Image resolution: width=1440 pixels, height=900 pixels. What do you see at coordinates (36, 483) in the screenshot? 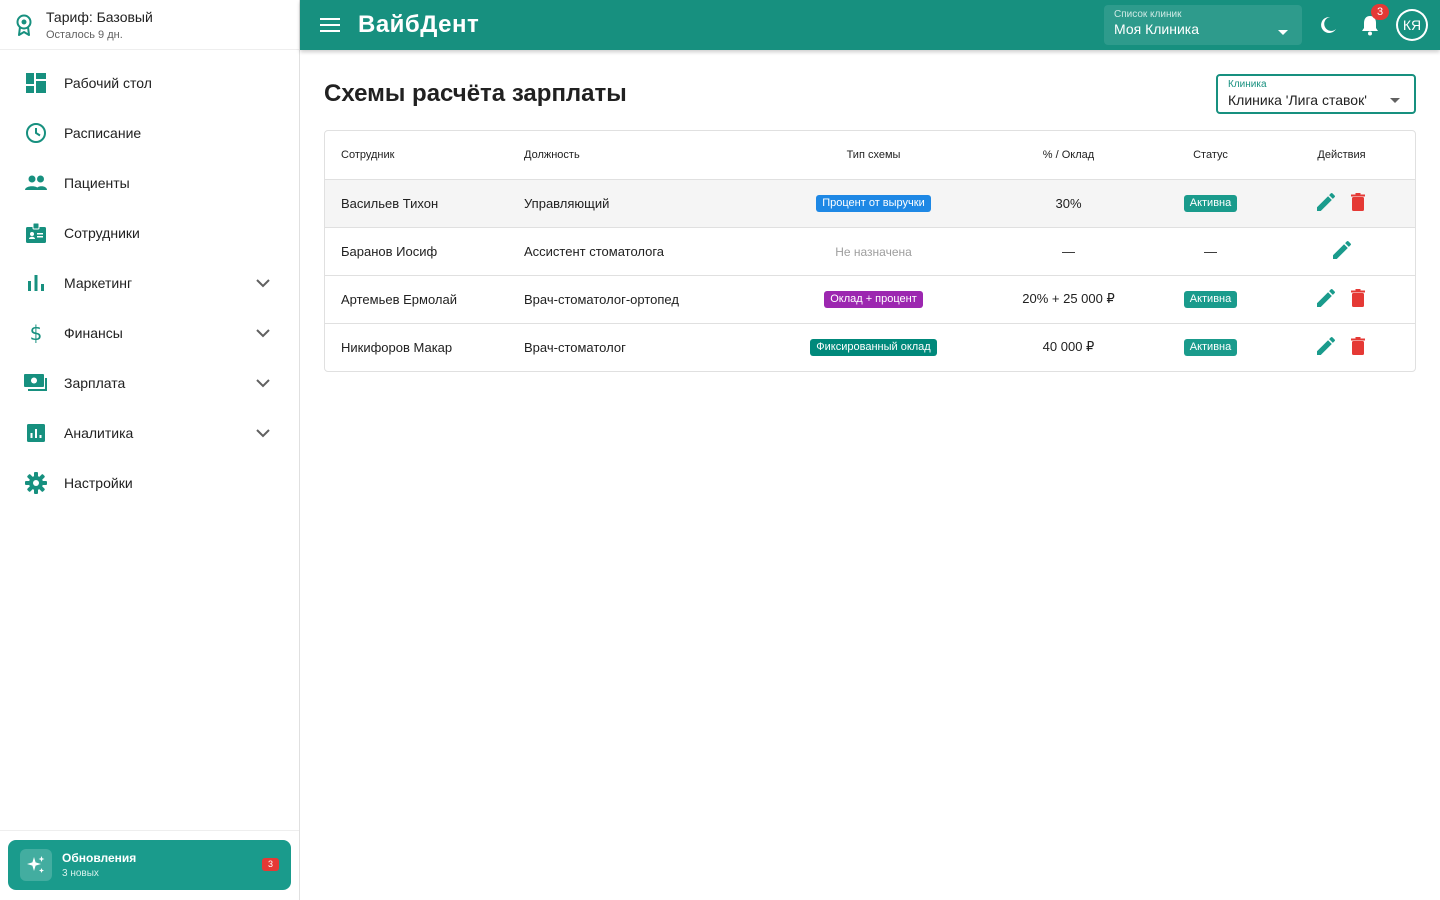
I see `gear-icon` at bounding box center [36, 483].